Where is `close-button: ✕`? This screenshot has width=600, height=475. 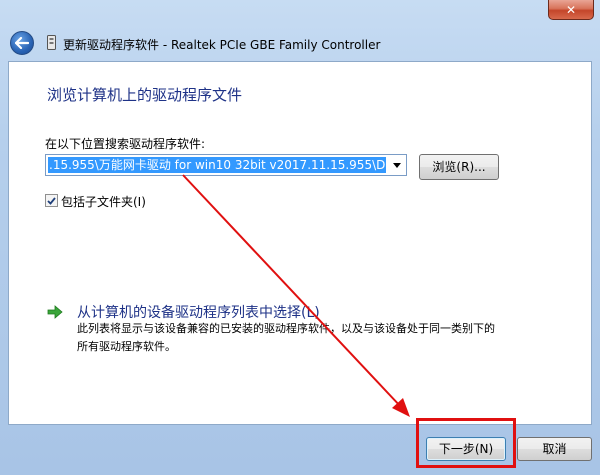
close-button: ✕ is located at coordinates (571, 10).